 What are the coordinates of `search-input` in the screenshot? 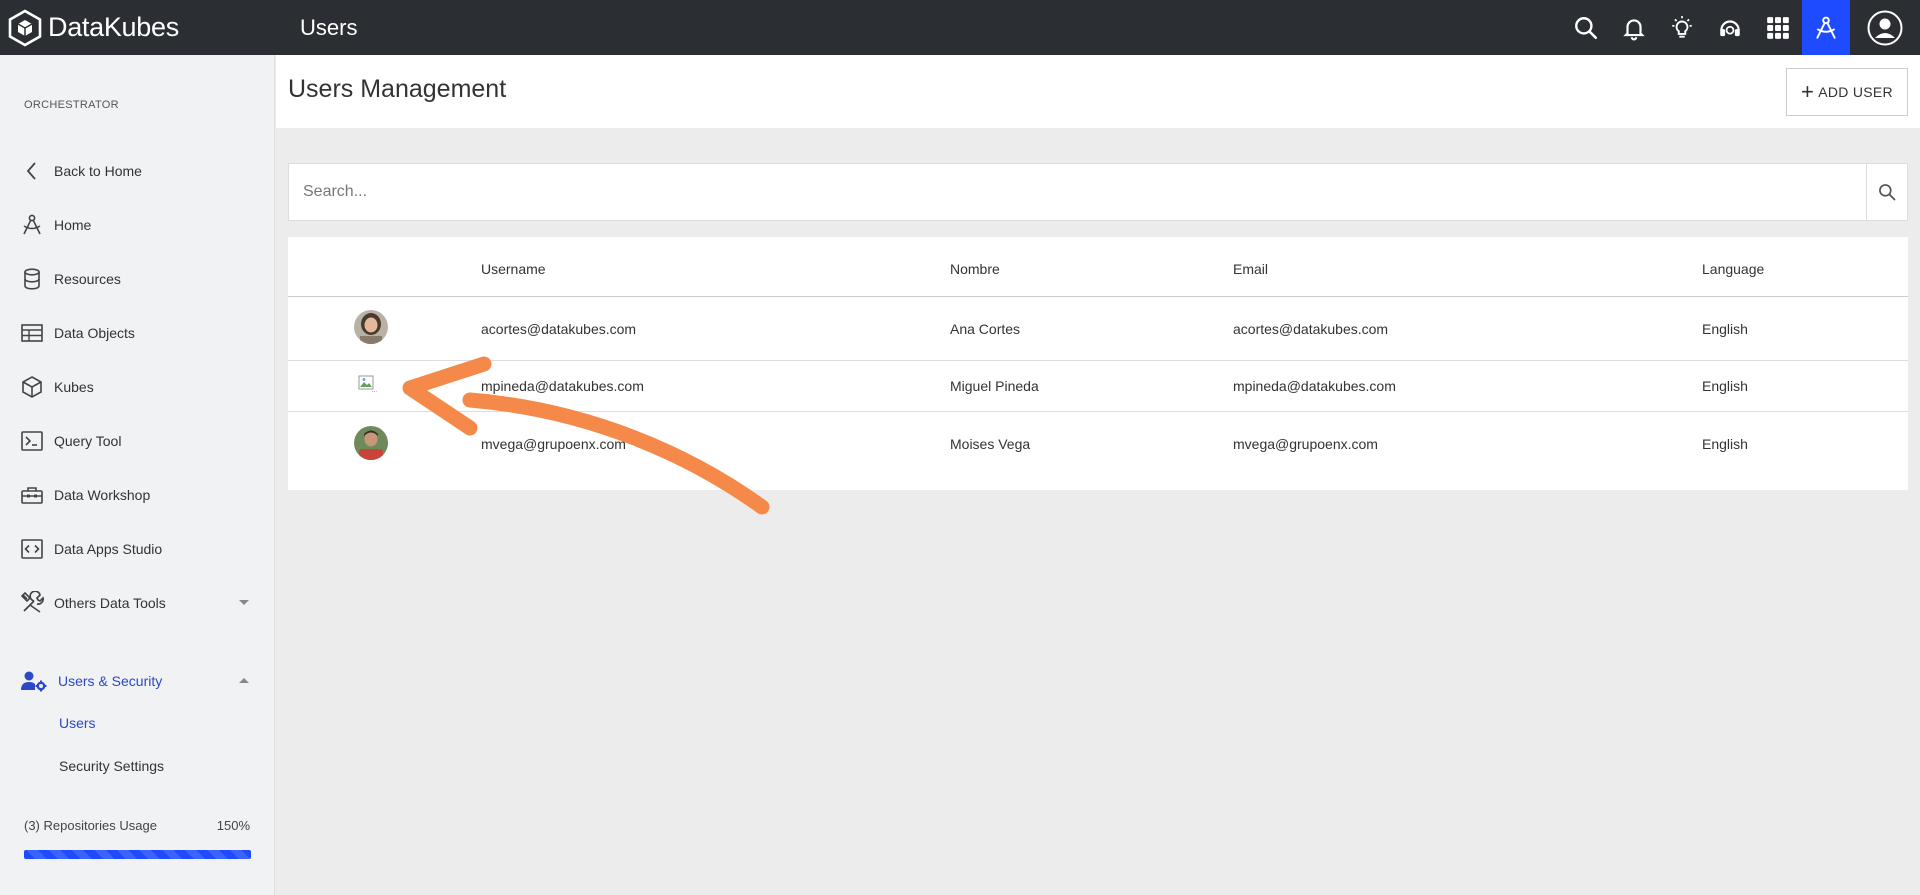 It's located at (1077, 192).